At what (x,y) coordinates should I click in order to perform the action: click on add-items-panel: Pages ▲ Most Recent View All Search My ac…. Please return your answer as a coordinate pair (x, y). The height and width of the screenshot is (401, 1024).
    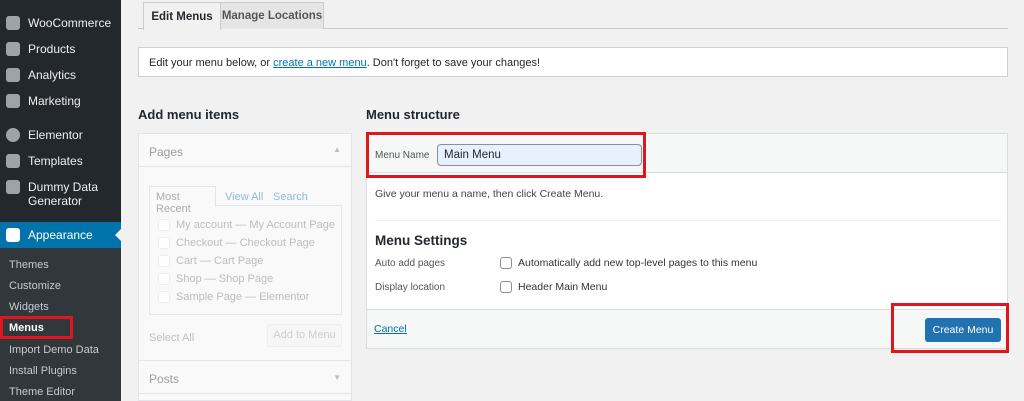
    Looking at the image, I should click on (245, 267).